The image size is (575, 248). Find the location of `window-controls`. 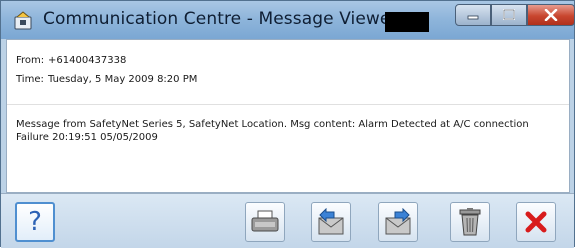

window-controls is located at coordinates (515, 16).